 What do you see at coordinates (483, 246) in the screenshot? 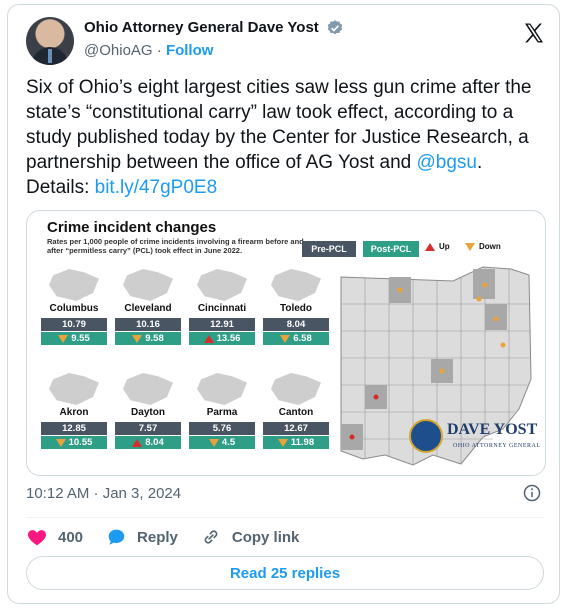
I see `legend-down: Down` at bounding box center [483, 246].